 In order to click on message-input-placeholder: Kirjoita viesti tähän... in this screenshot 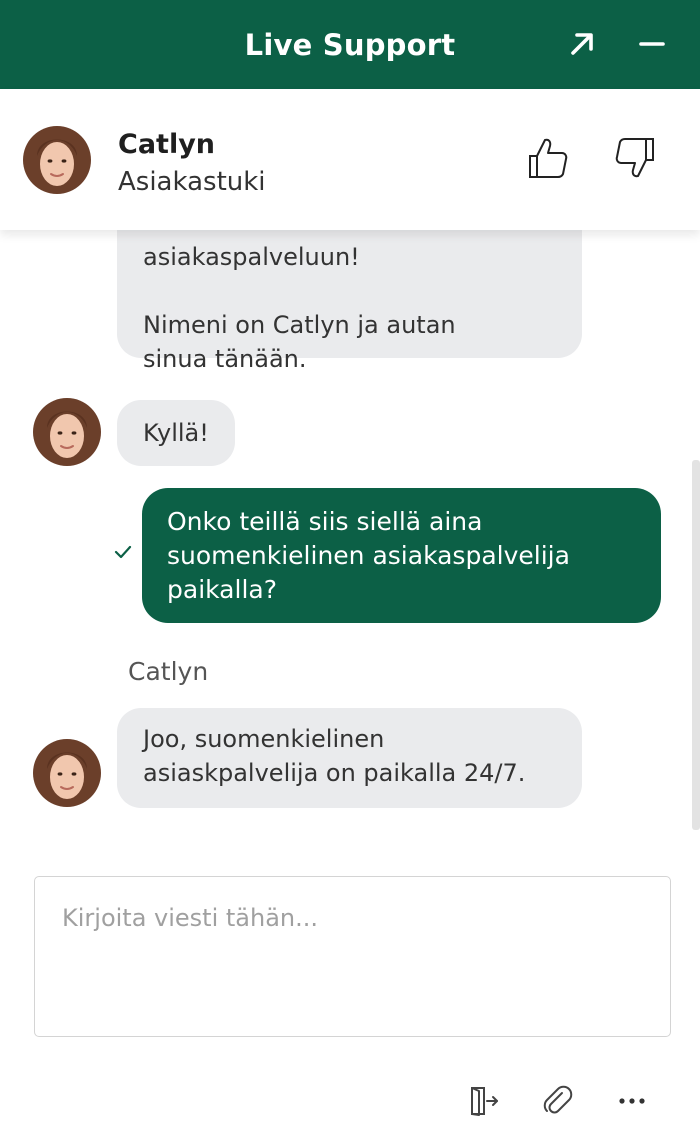, I will do `click(190, 918)`.